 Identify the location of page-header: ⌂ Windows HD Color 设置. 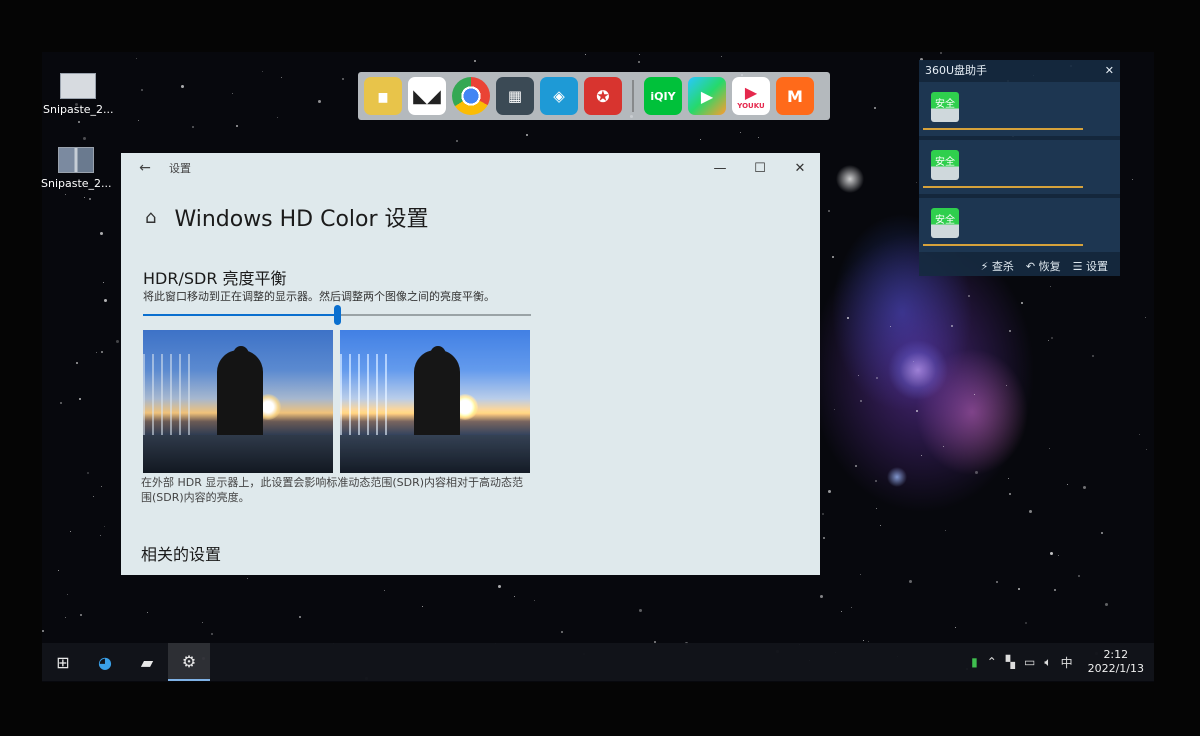
(287, 217).